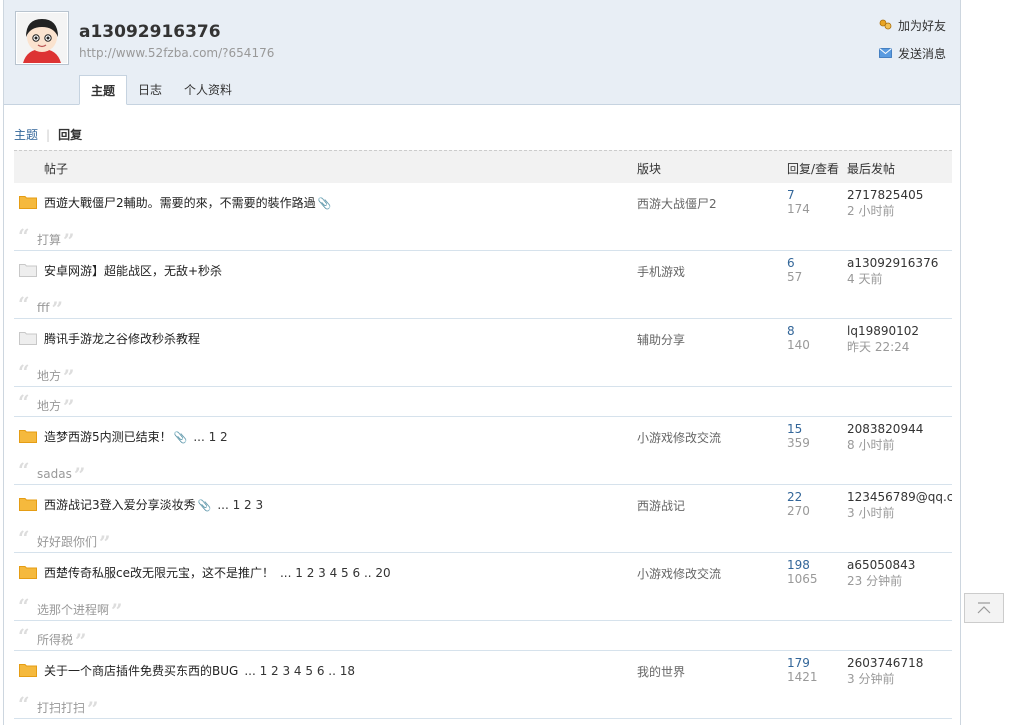 The width and height of the screenshot is (1016, 725). I want to click on thread-pages: ... 1 2 3 4 5 6 .. 18, so click(299, 671).